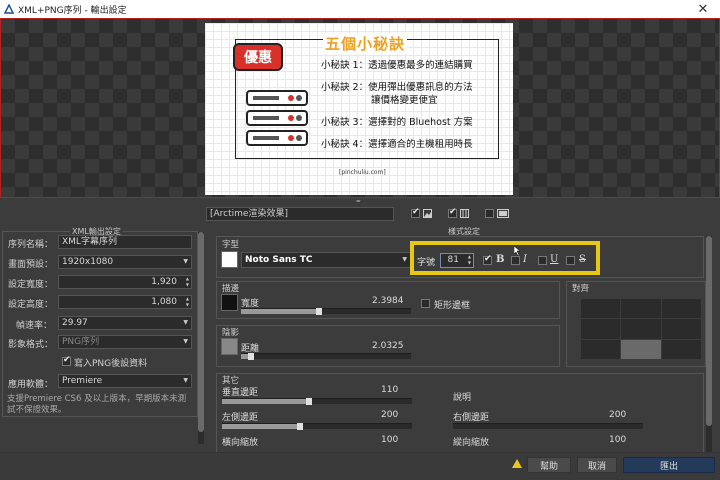 This screenshot has width=720, height=480. Describe the element at coordinates (582, 259) in the screenshot. I see `strike-label: S` at that location.